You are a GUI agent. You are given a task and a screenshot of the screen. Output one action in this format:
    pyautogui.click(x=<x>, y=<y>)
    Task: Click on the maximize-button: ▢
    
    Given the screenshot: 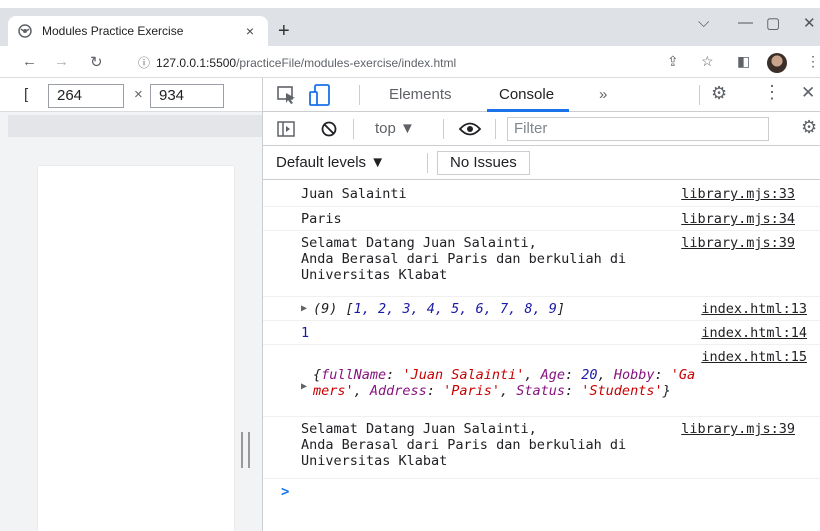 What is the action you would take?
    pyautogui.click(x=773, y=23)
    